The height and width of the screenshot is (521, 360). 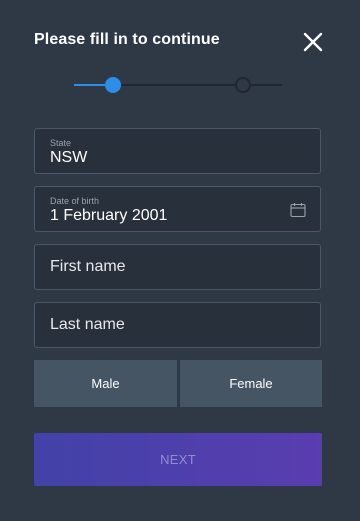 I want to click on first-name-input, so click(x=177, y=267).